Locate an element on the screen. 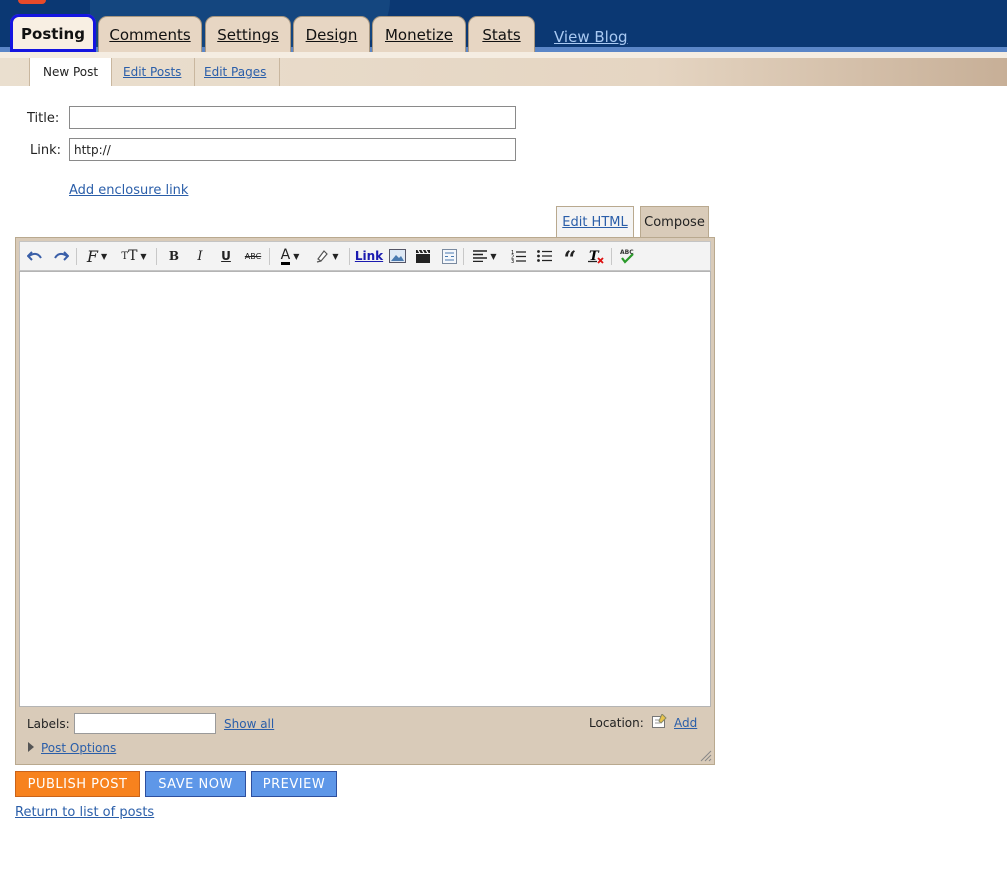  post-options-link: Post Options is located at coordinates (78, 748).